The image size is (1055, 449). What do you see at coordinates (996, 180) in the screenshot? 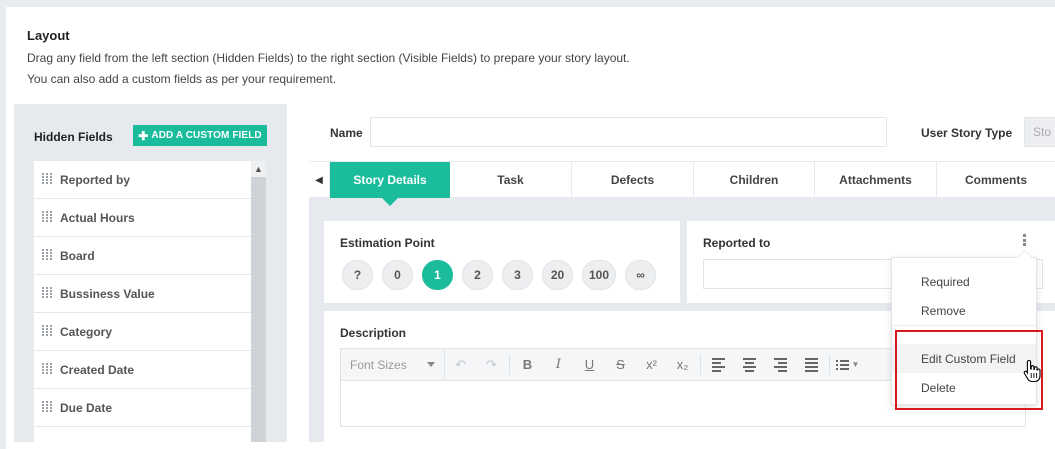
I see `tab-comments: Comments` at bounding box center [996, 180].